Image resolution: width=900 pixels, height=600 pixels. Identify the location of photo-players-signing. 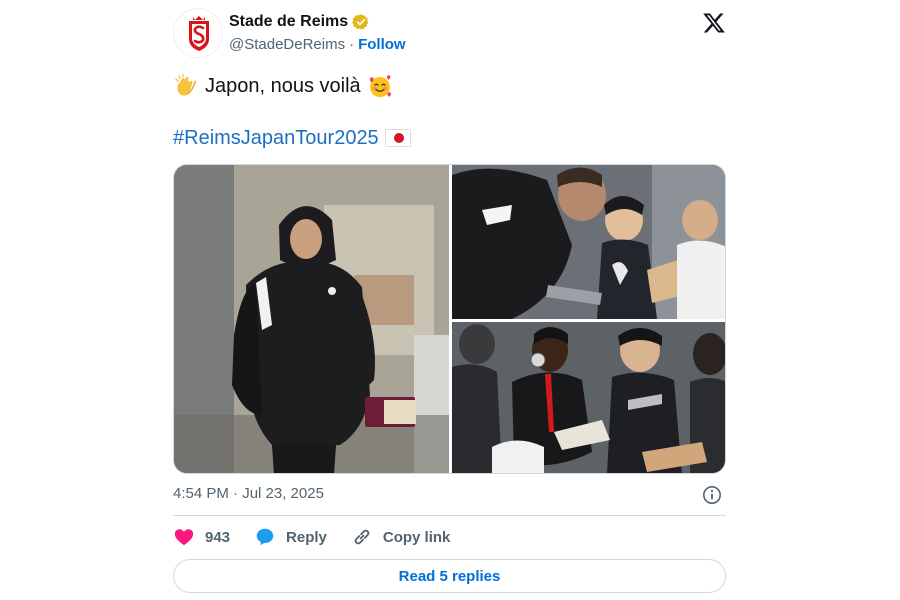
(588, 397).